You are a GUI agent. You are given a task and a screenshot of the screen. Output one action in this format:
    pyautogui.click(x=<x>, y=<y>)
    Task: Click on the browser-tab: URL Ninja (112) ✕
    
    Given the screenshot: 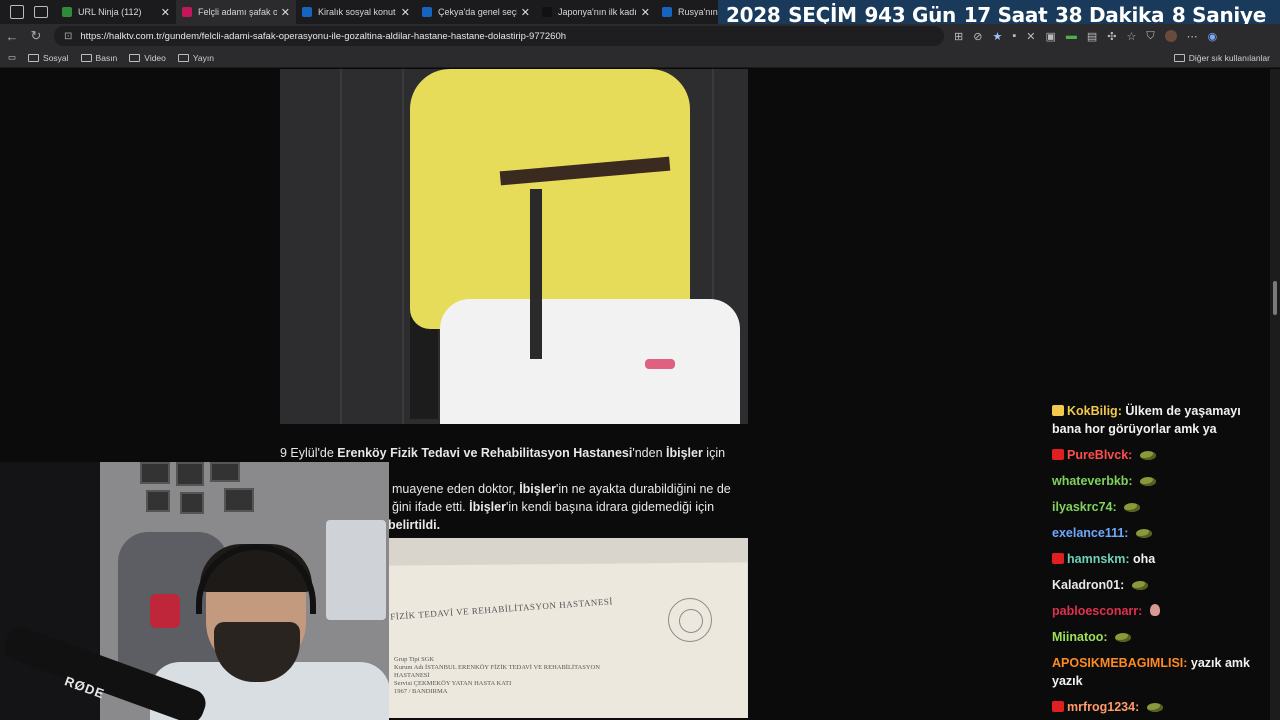 What is the action you would take?
    pyautogui.click(x=116, y=12)
    